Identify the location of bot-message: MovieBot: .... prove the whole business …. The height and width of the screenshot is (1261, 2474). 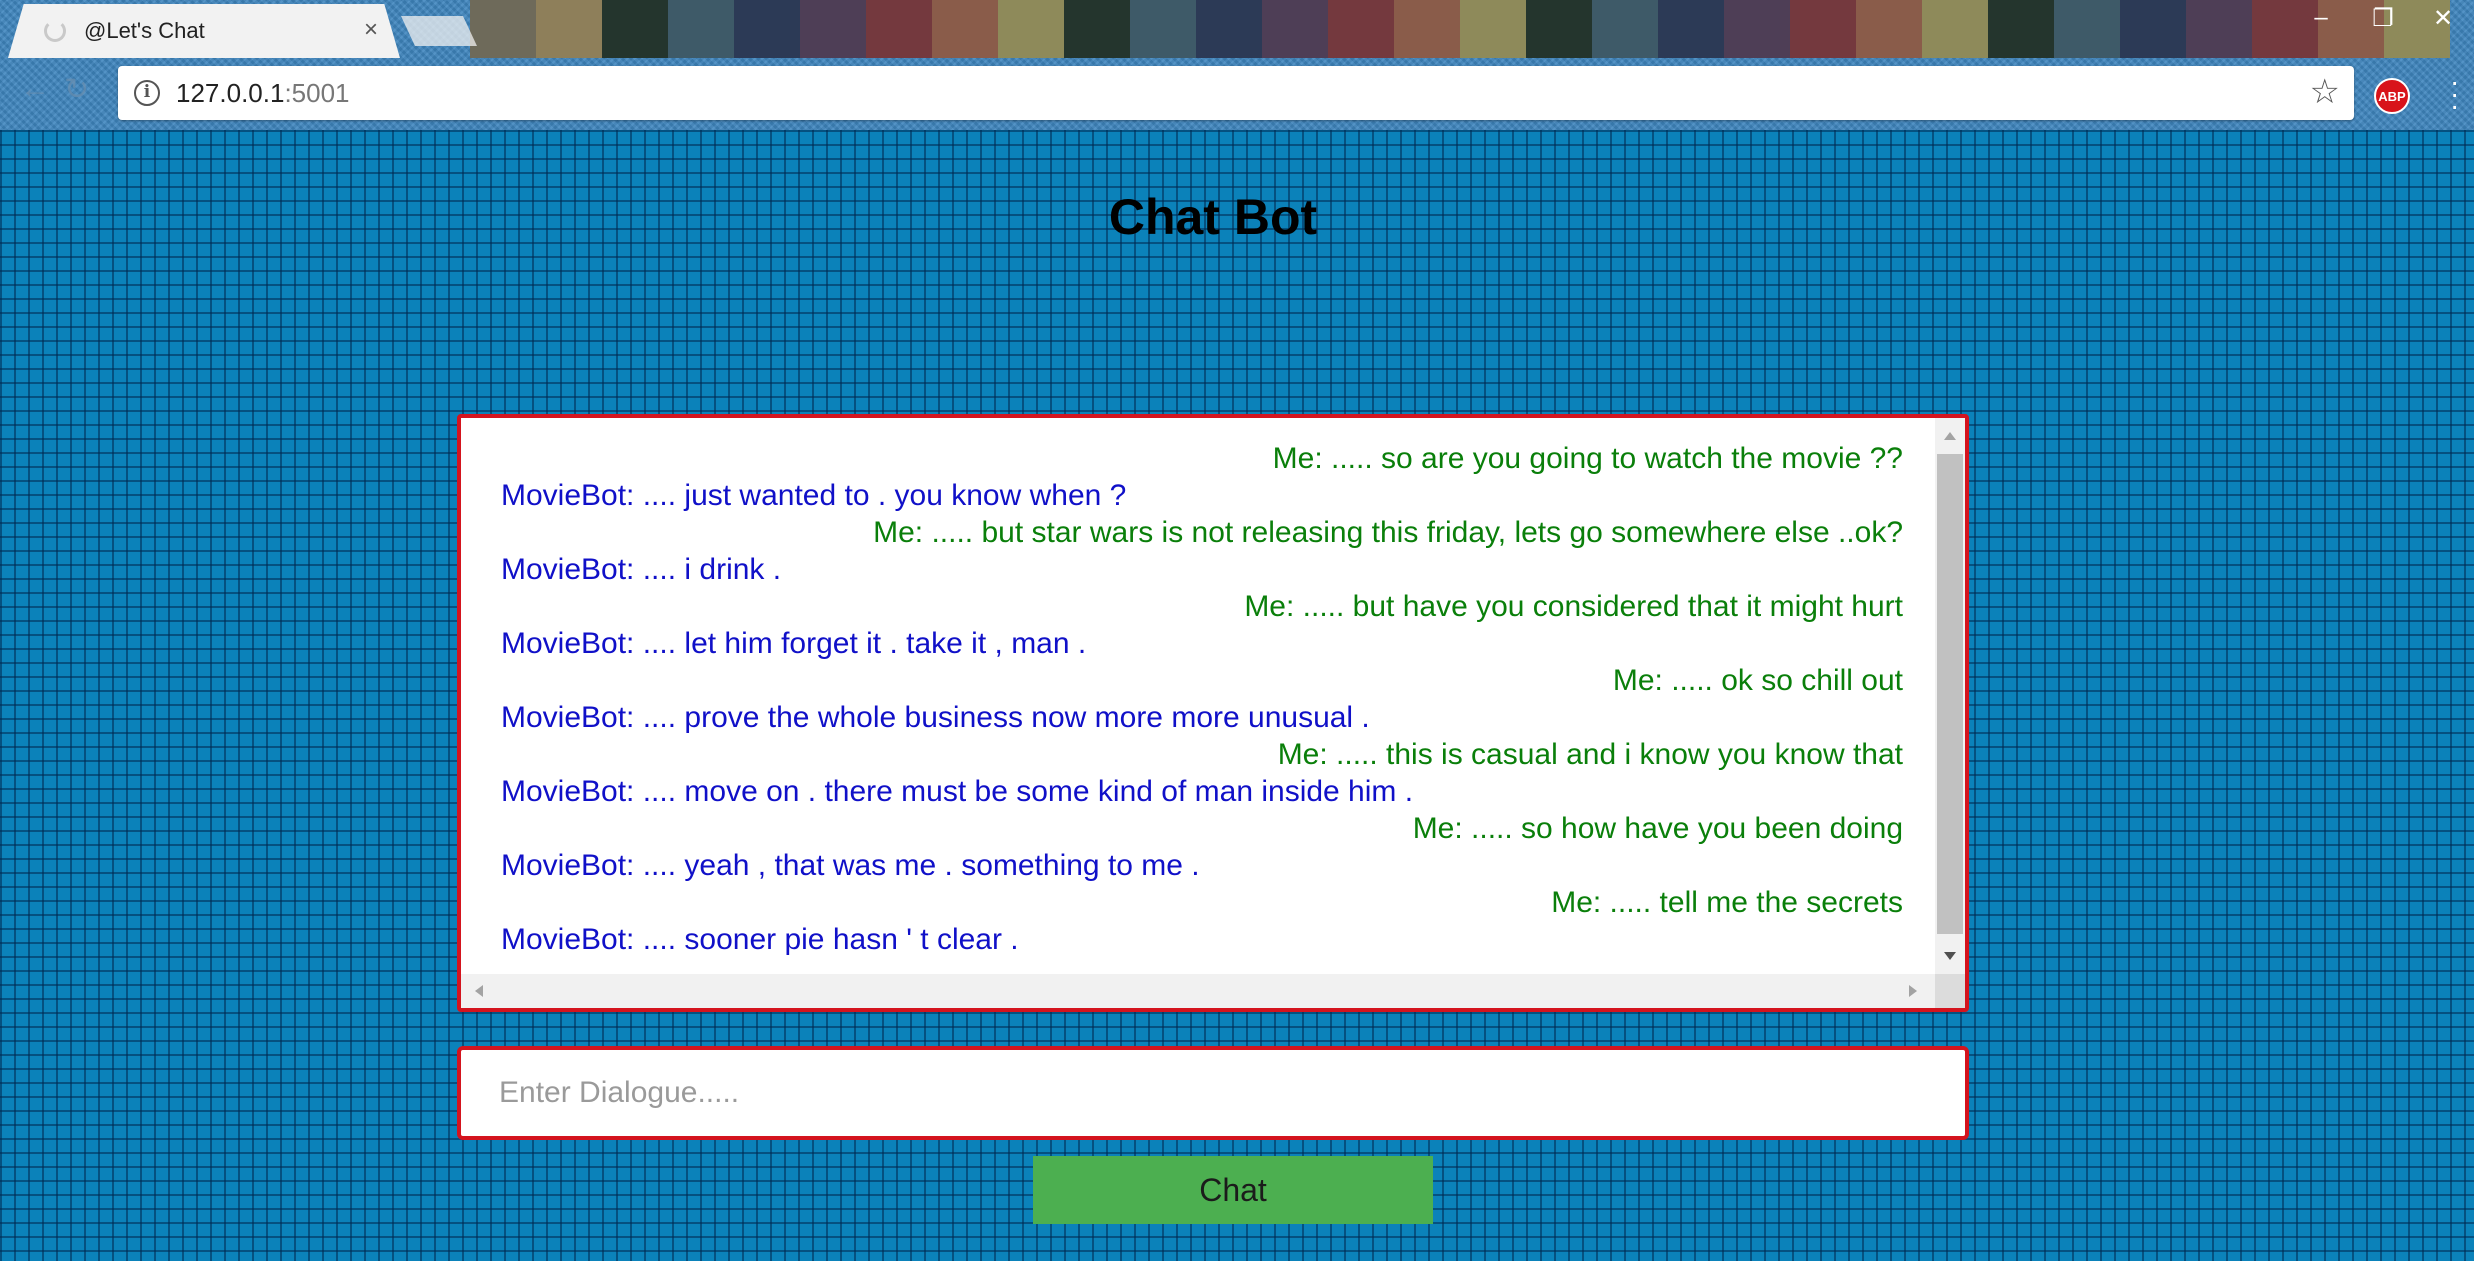
(935, 717).